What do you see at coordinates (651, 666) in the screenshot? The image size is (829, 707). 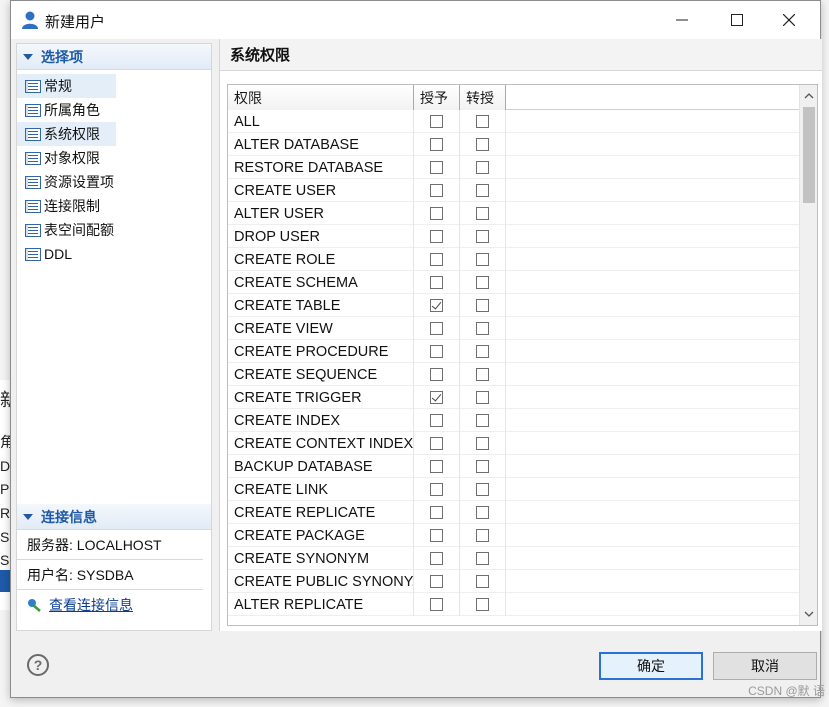 I see `ok-button: 确定` at bounding box center [651, 666].